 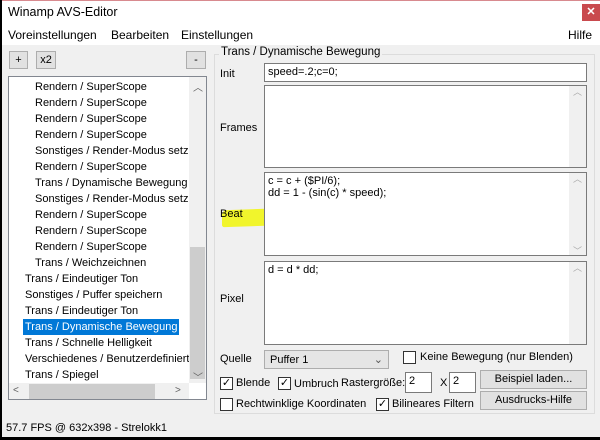 I want to click on blend-checkbox: ✓, so click(x=226, y=383).